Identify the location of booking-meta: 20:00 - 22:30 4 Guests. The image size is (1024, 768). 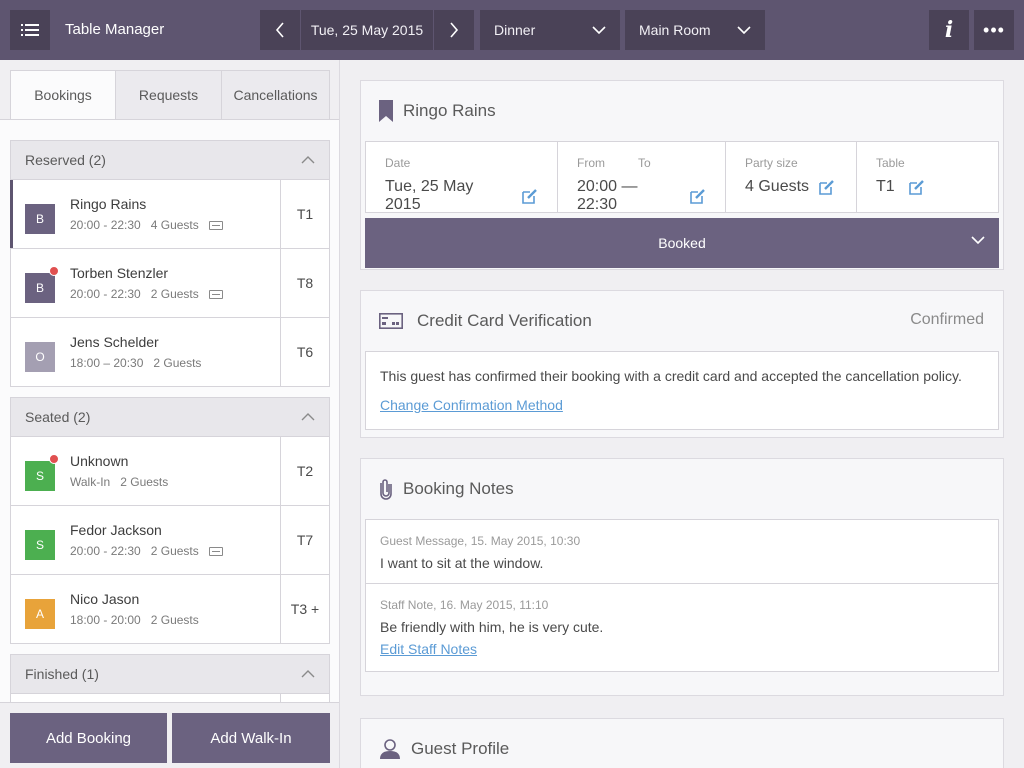
(146, 225).